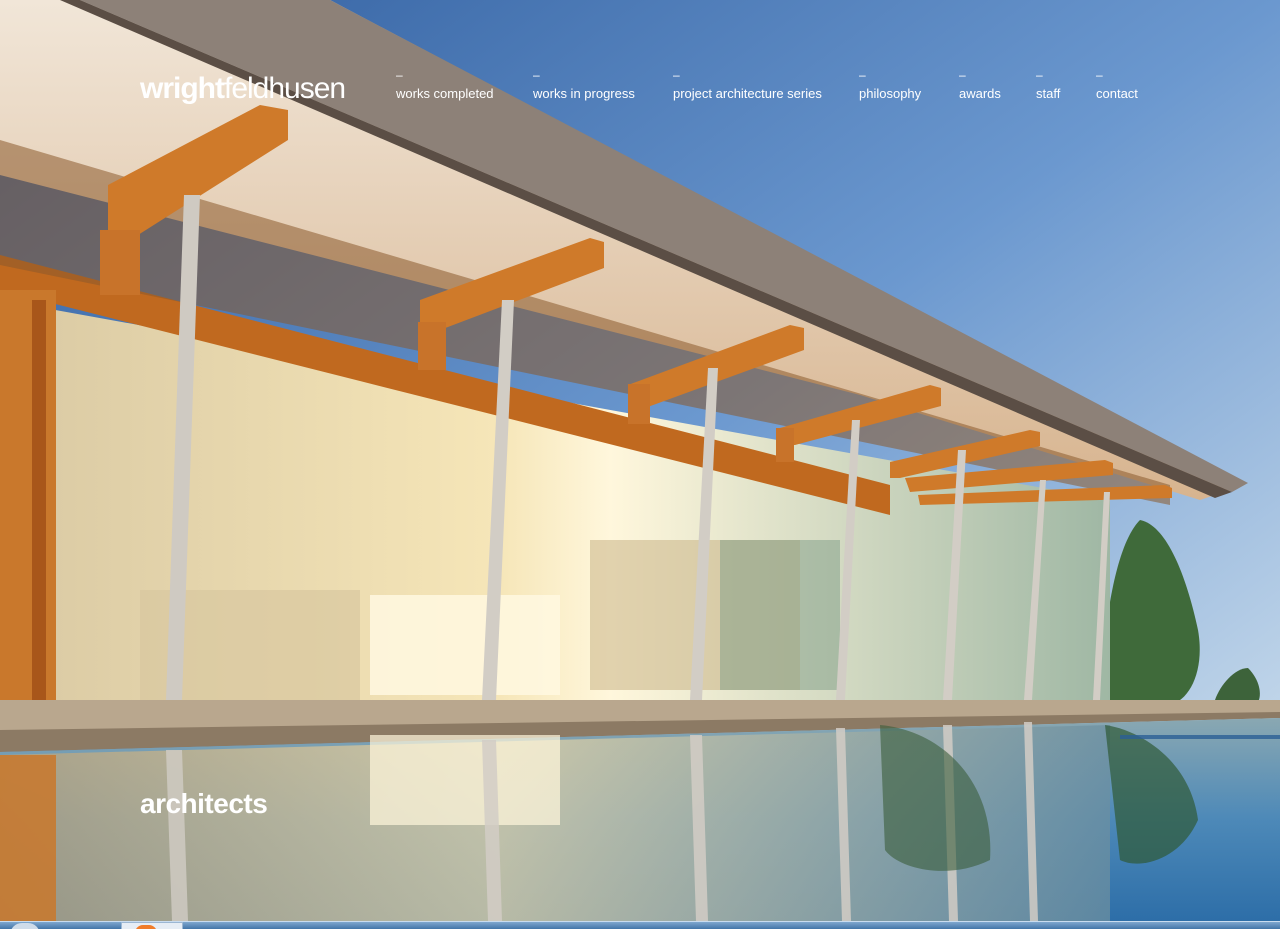 The height and width of the screenshot is (929, 1280). Describe the element at coordinates (146, 927) in the screenshot. I see `browser-icon` at that location.